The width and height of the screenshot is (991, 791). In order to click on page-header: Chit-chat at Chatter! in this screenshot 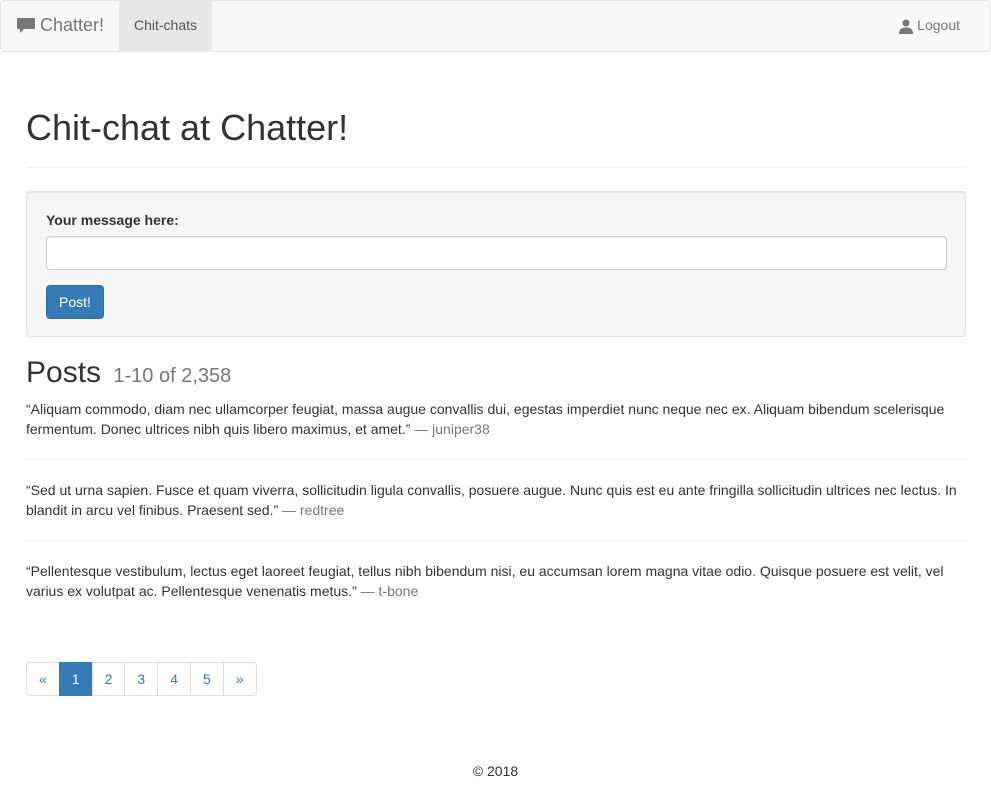, I will do `click(495, 138)`.